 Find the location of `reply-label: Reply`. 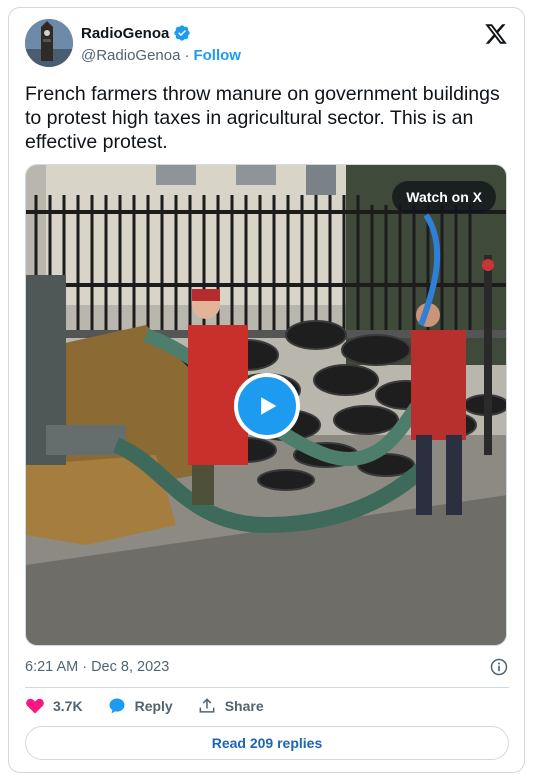

reply-label: Reply is located at coordinates (153, 706).